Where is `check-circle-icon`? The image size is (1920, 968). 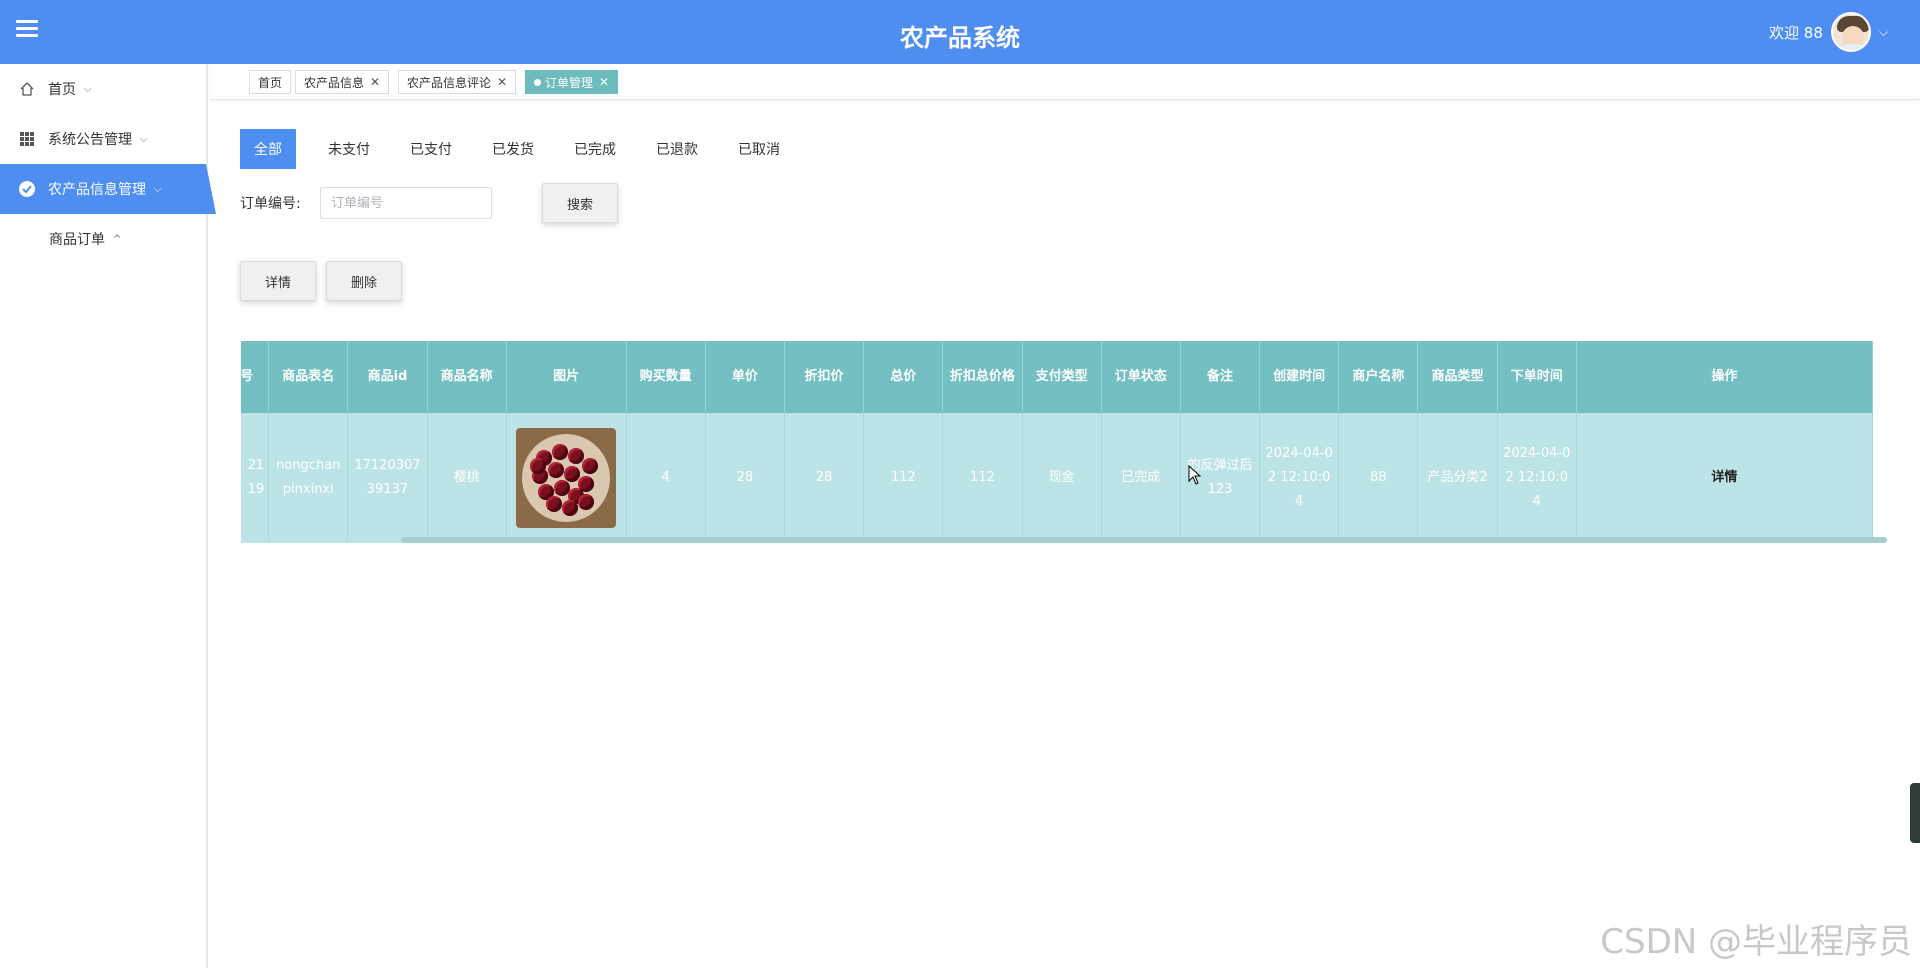 check-circle-icon is located at coordinates (27, 189).